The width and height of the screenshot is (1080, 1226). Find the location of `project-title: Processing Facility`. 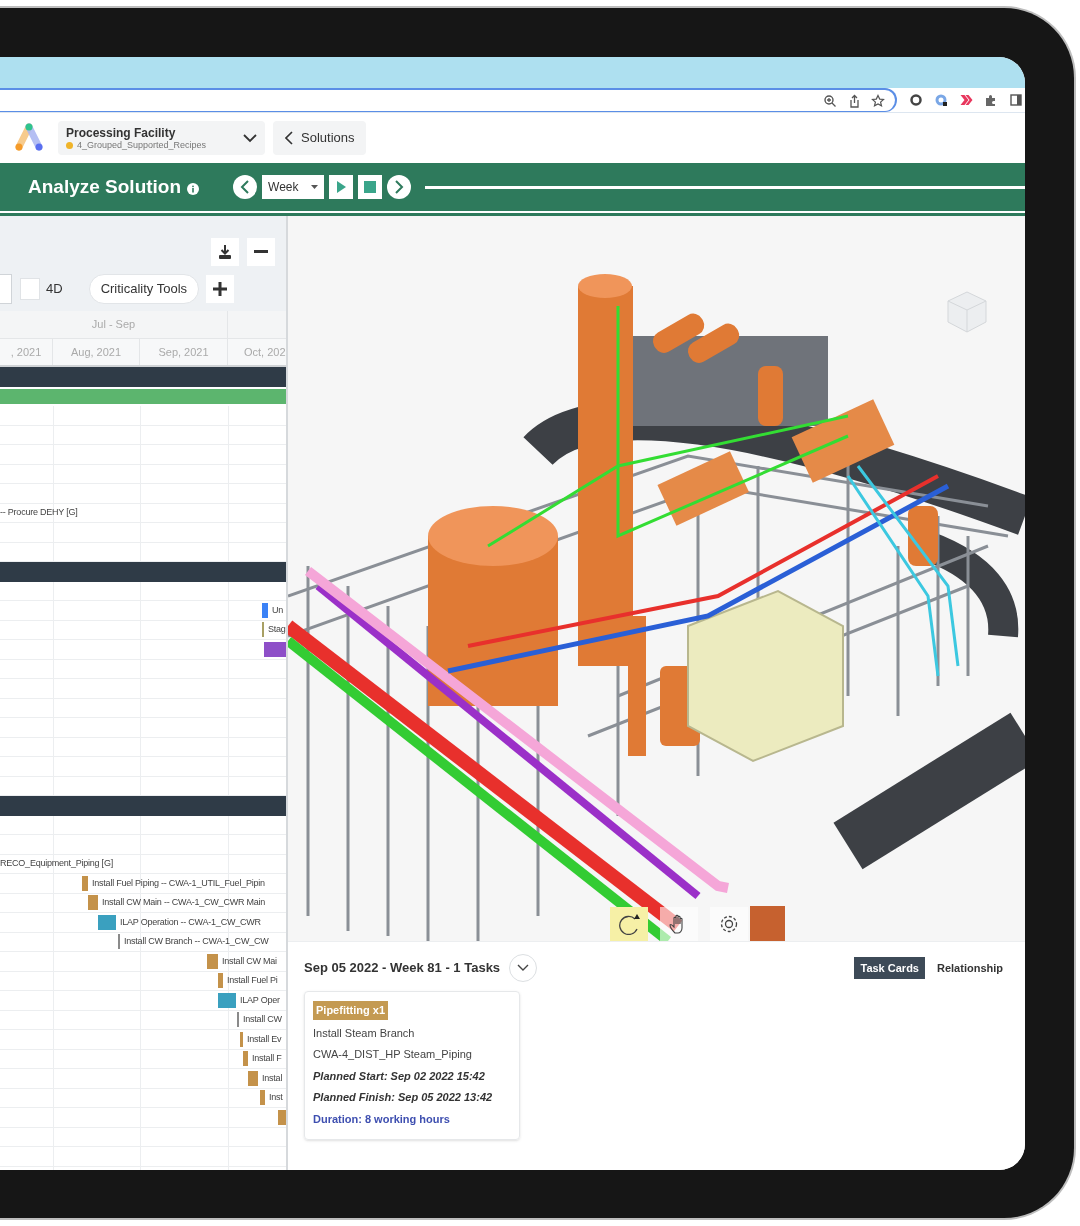

project-title: Processing Facility is located at coordinates (121, 132).